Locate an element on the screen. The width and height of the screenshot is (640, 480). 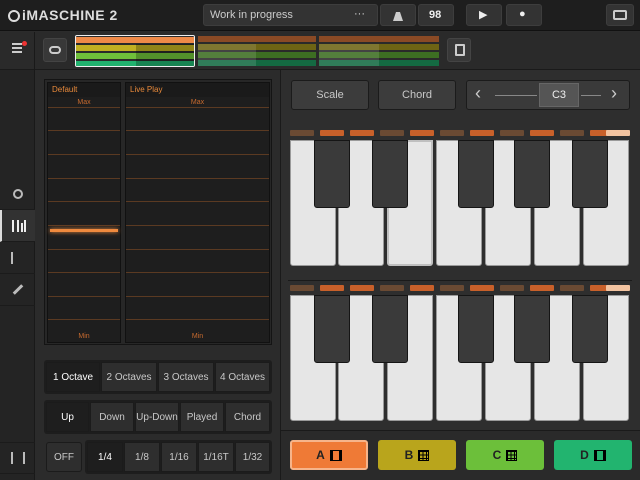
root-note-selector: ‹ C3 › is located at coordinates (548, 95).